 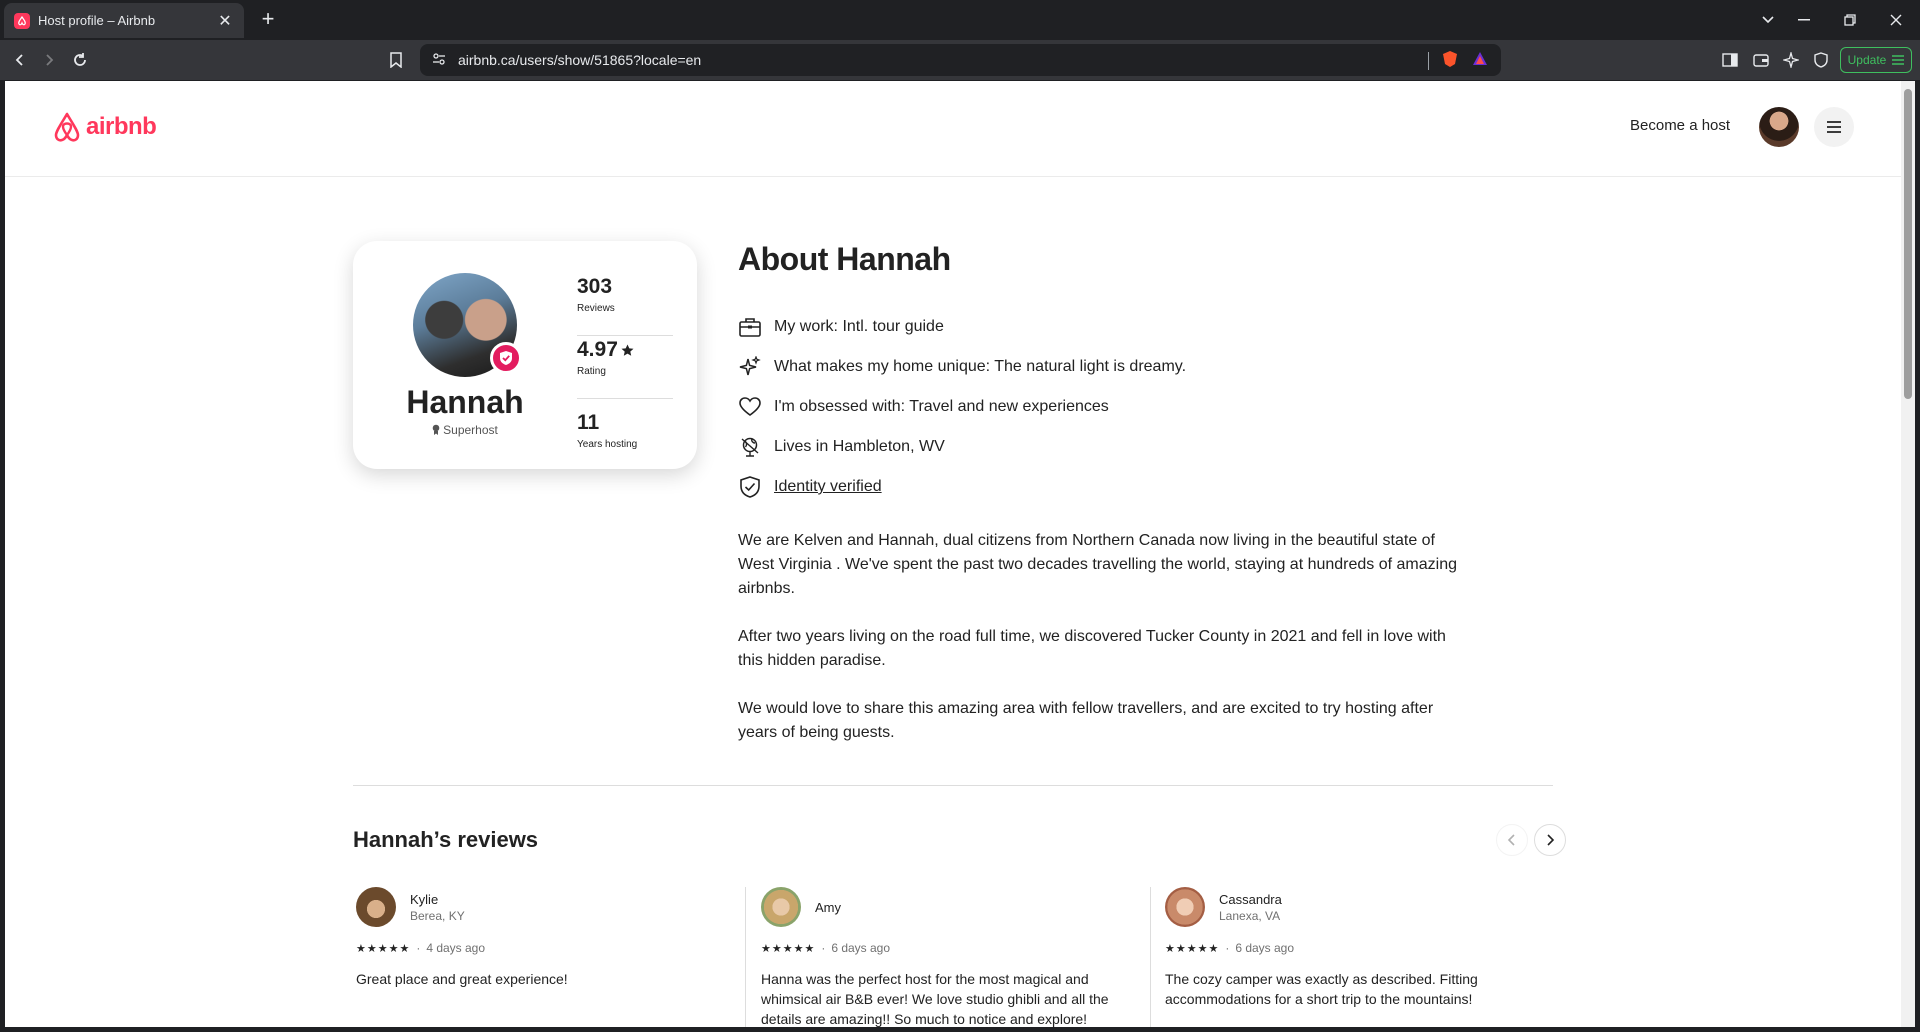 What do you see at coordinates (1768, 20) in the screenshot?
I see `tab-search-icon` at bounding box center [1768, 20].